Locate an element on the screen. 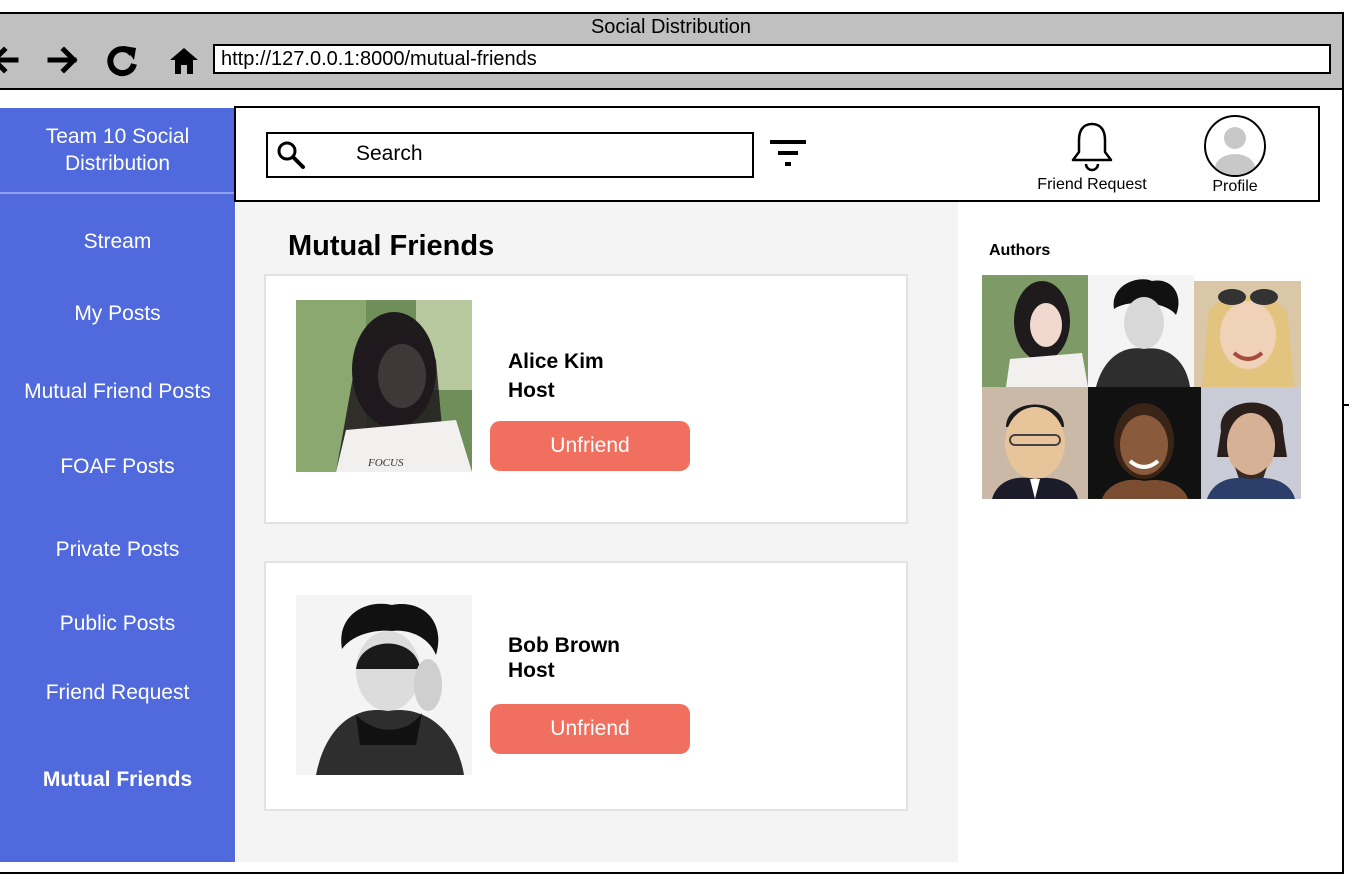 This screenshot has width=1349, height=877. sidebar-item-private-posts: Private Posts is located at coordinates (117, 550).